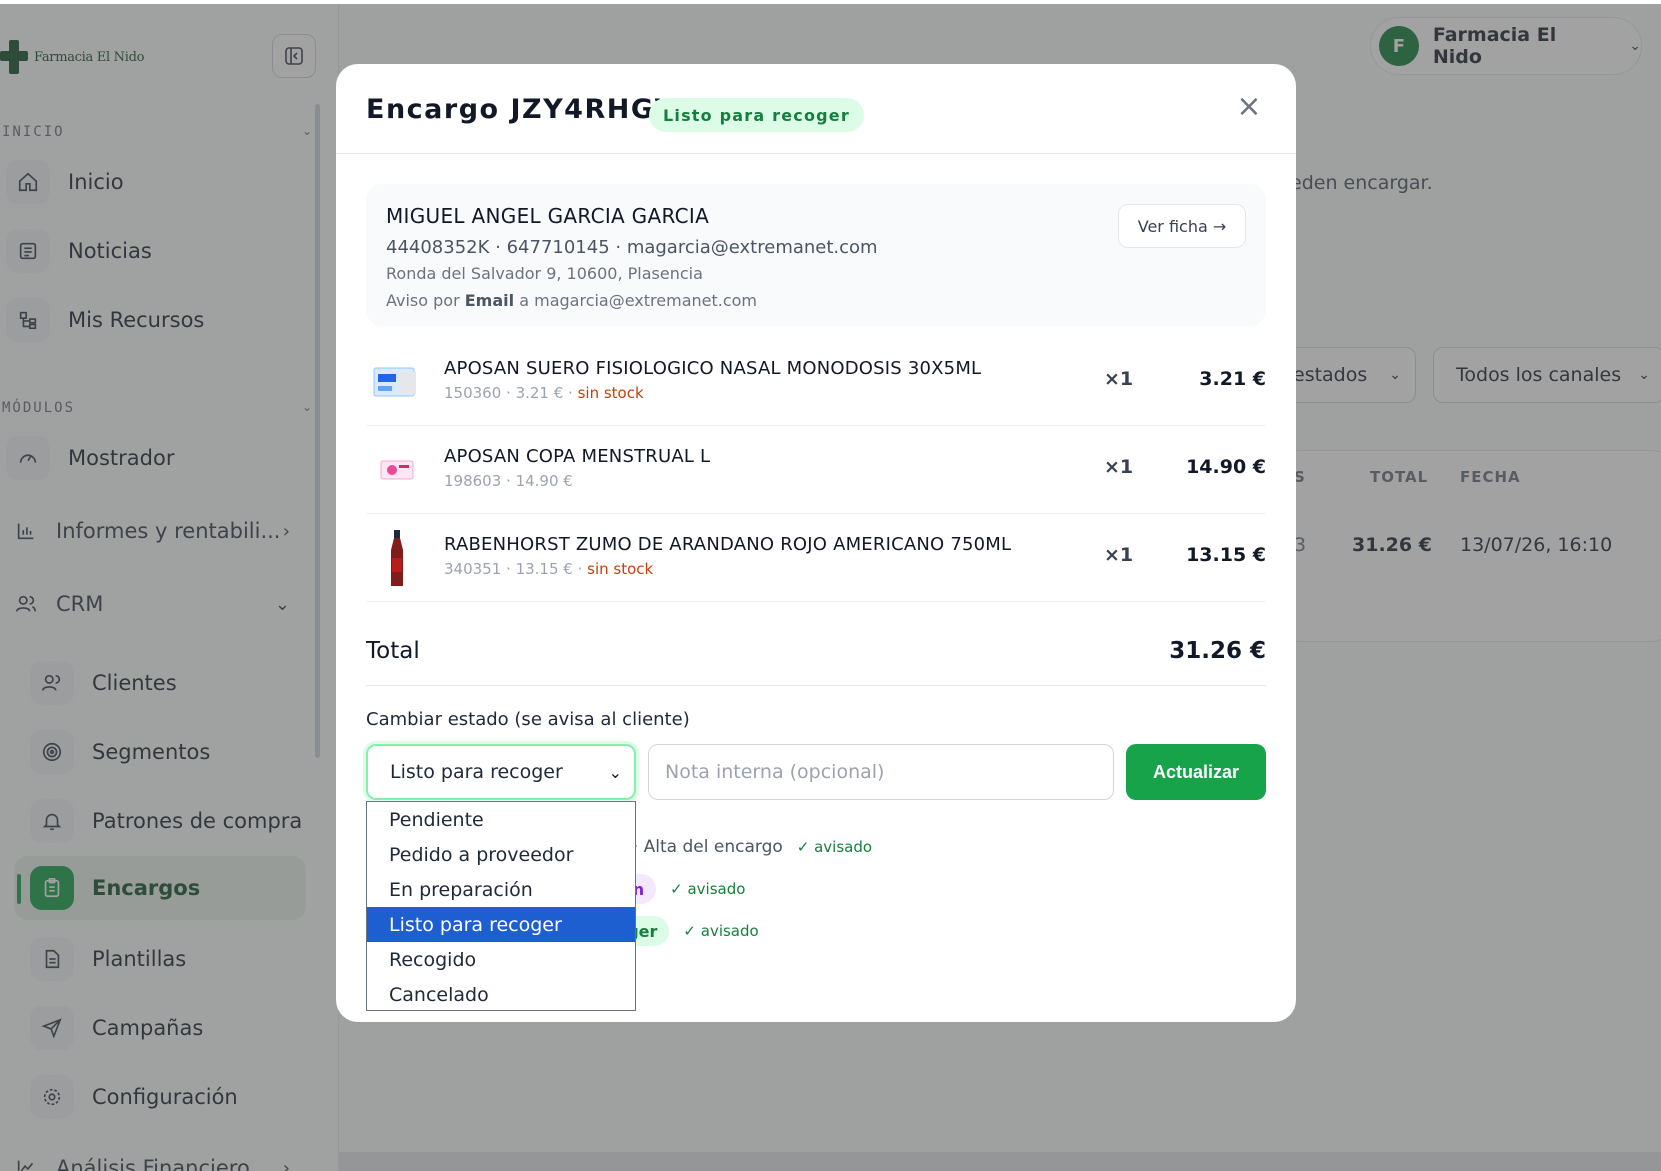 The width and height of the screenshot is (1661, 1171). What do you see at coordinates (393, 651) in the screenshot?
I see `total-label: Total` at bounding box center [393, 651].